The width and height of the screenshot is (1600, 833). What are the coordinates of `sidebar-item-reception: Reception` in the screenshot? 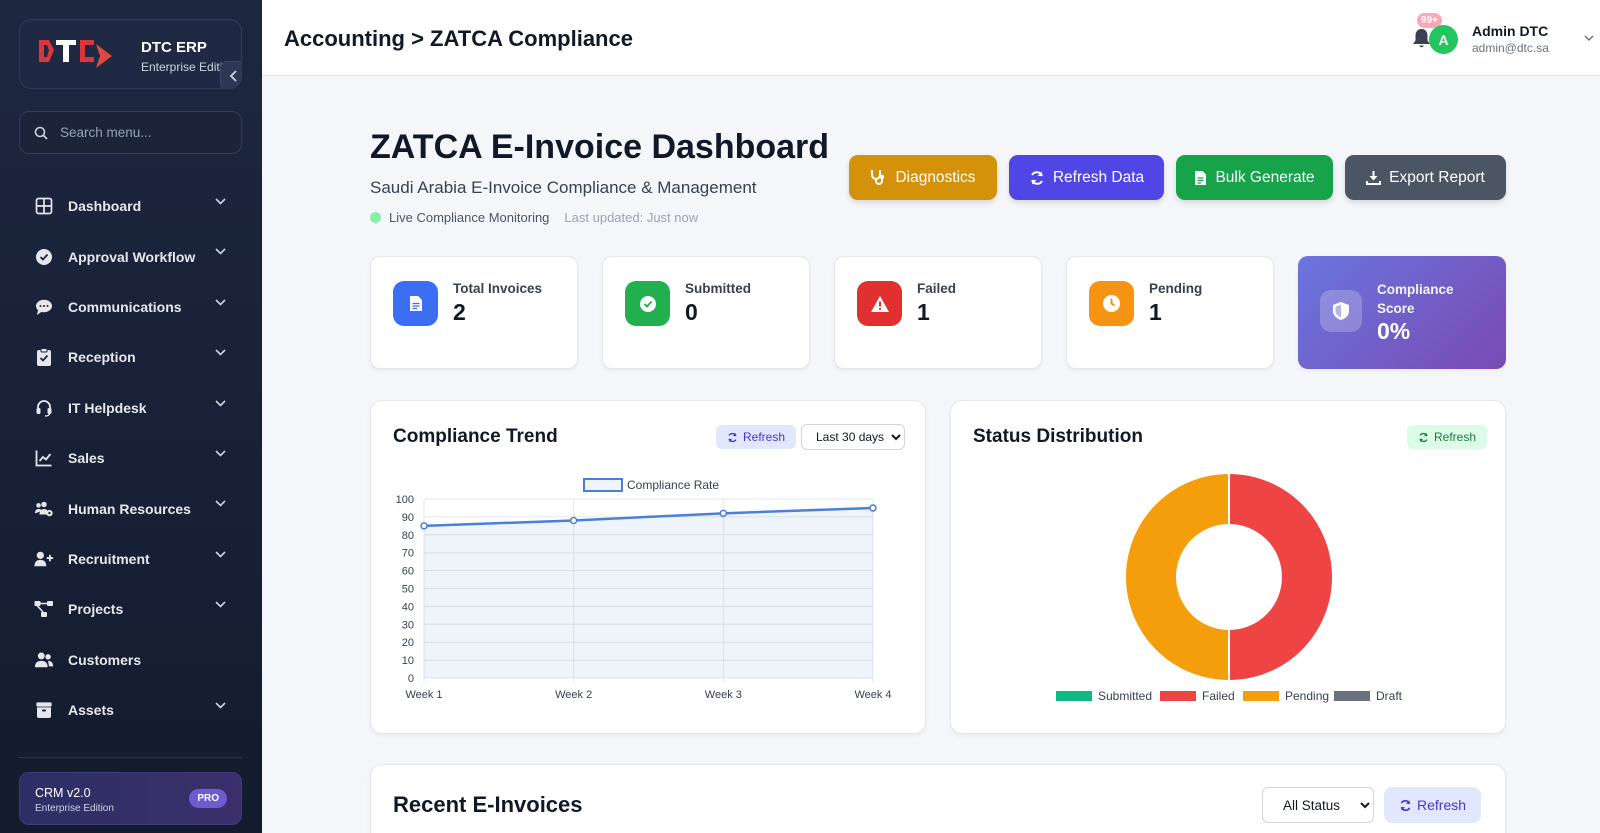 It's located at (131, 357).